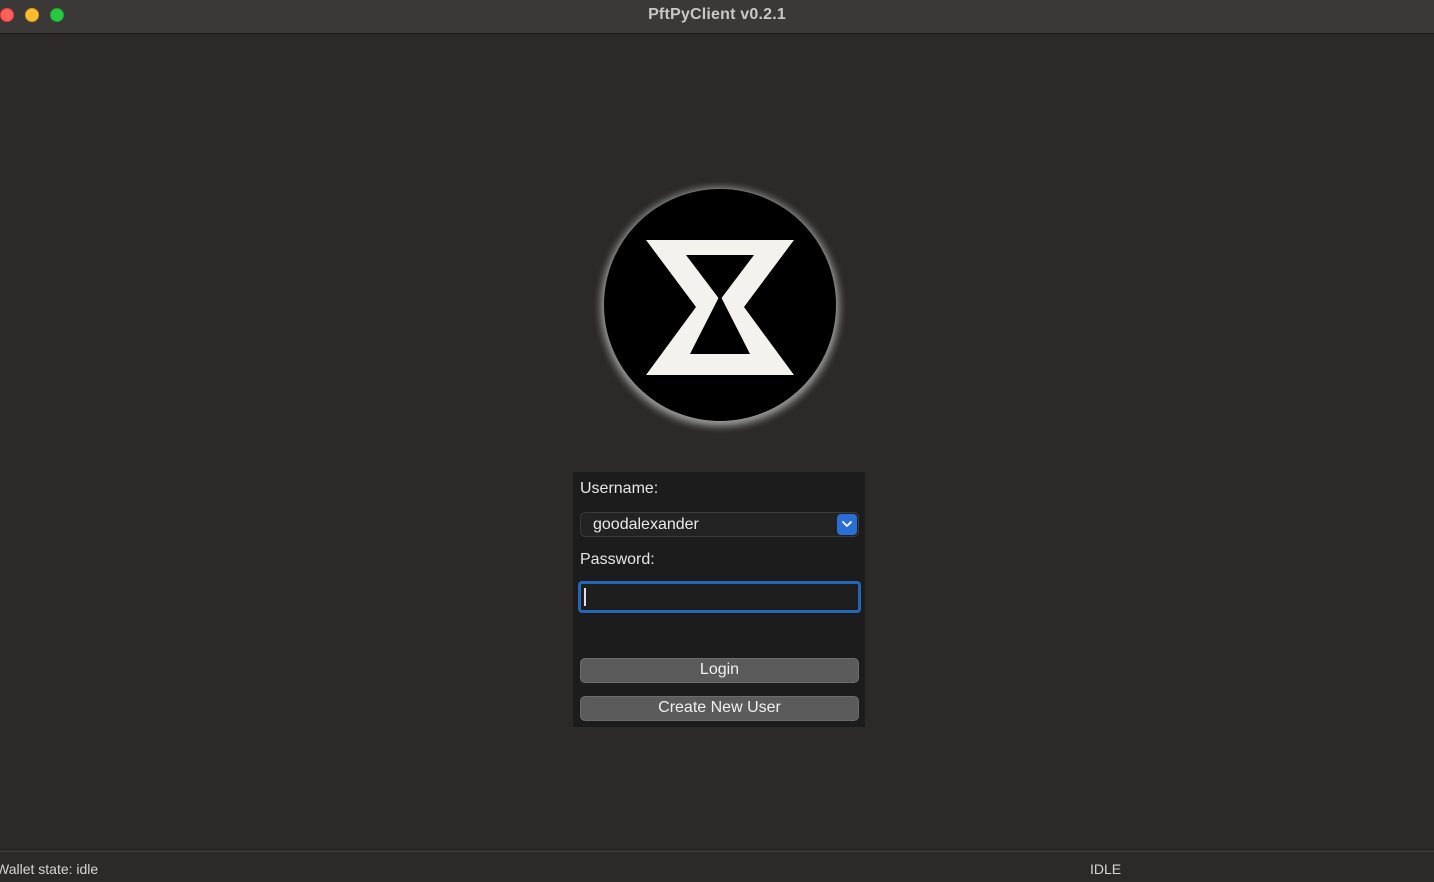 The height and width of the screenshot is (882, 1434). Describe the element at coordinates (619, 488) in the screenshot. I see `username-label: Username:` at that location.